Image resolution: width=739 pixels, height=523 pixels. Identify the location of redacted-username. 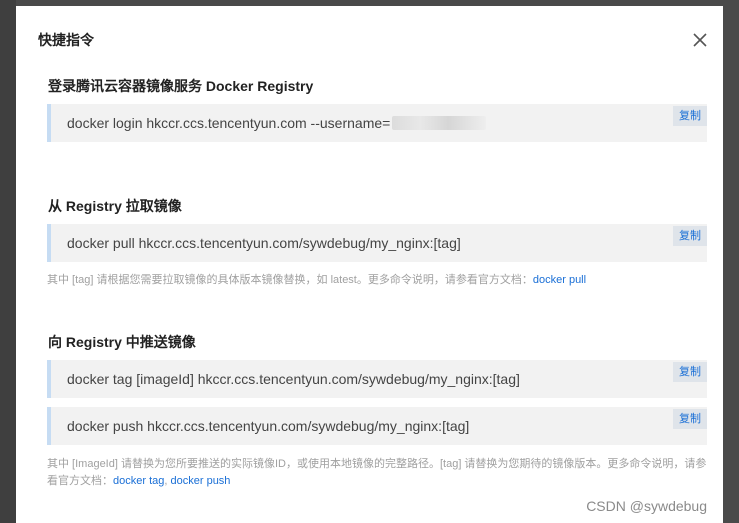
(439, 123).